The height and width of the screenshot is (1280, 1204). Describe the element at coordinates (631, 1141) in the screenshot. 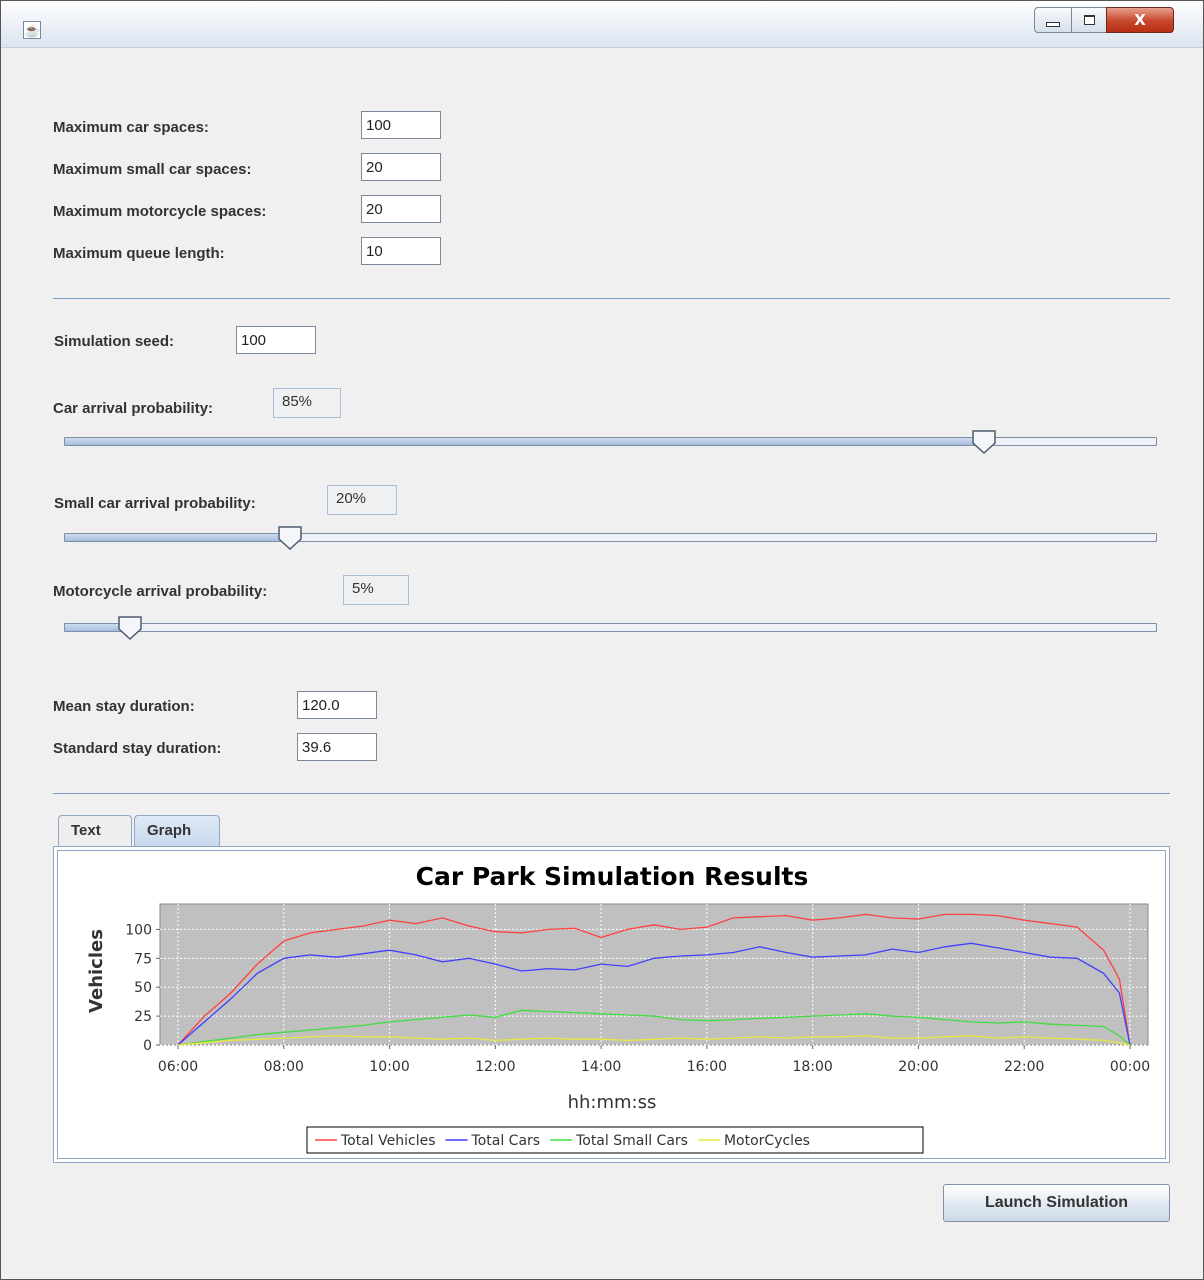

I see `legend-label: Total Small Cars` at that location.